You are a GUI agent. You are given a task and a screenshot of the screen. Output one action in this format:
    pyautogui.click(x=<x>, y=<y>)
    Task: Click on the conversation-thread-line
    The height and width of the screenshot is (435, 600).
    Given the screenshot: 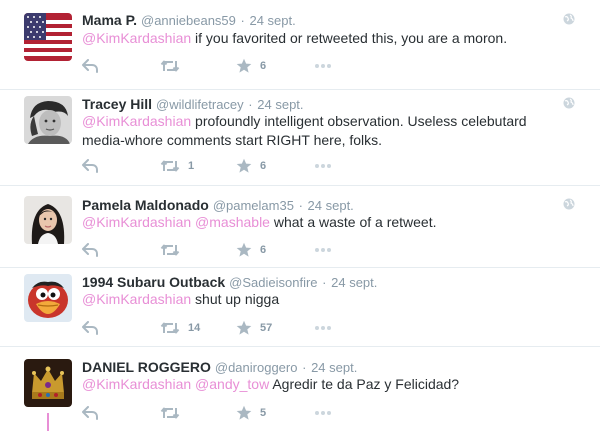 What is the action you would take?
    pyautogui.click(x=48, y=422)
    